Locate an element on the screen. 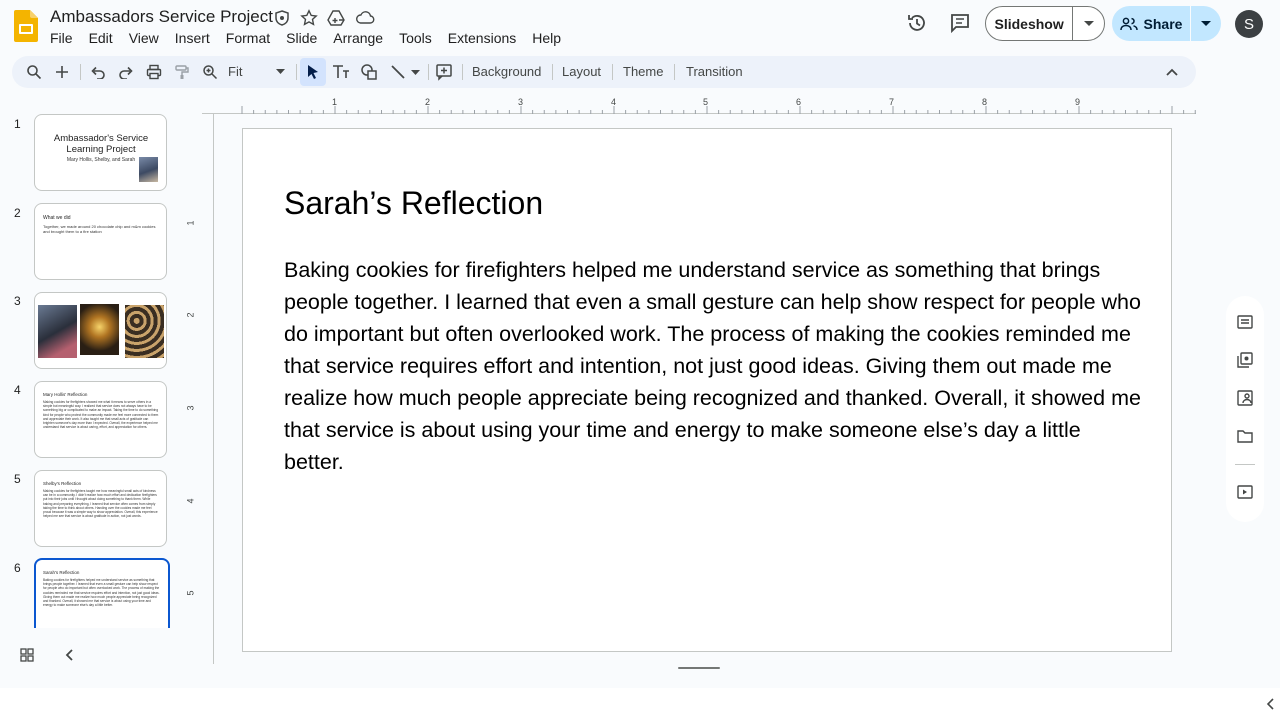 This screenshot has width=1280, height=719. cloud-saved-icon is located at coordinates (365, 18).